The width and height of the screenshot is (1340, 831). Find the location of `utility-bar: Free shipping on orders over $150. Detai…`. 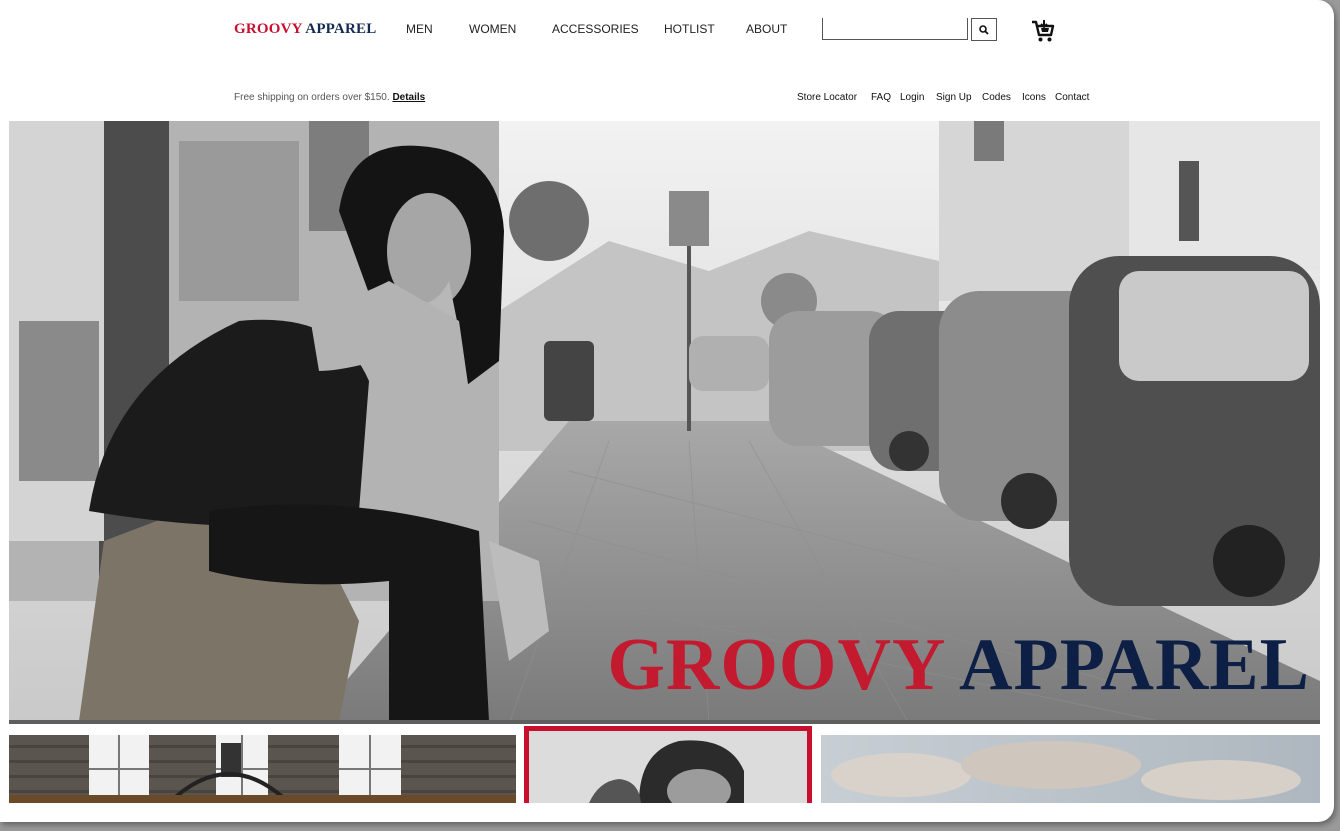

utility-bar: Free shipping on orders over $150. Detai… is located at coordinates (667, 98).